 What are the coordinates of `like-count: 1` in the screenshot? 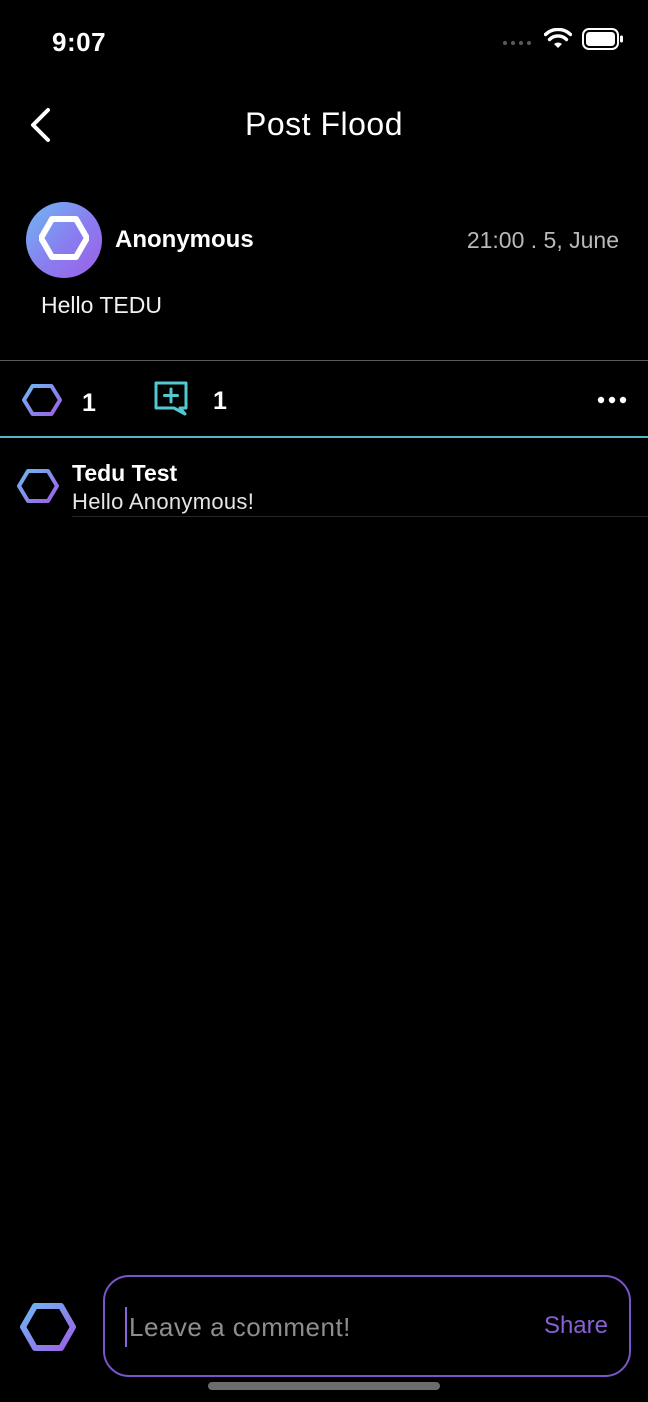 It's located at (89, 403).